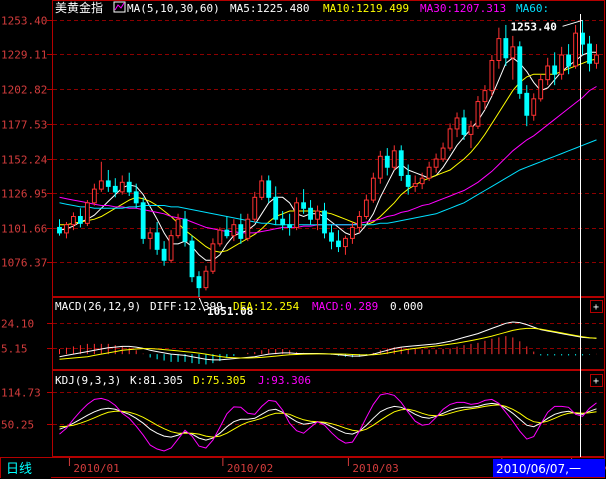 The image size is (606, 479). I want to click on price-tick-label: 1177.53, so click(24, 125).